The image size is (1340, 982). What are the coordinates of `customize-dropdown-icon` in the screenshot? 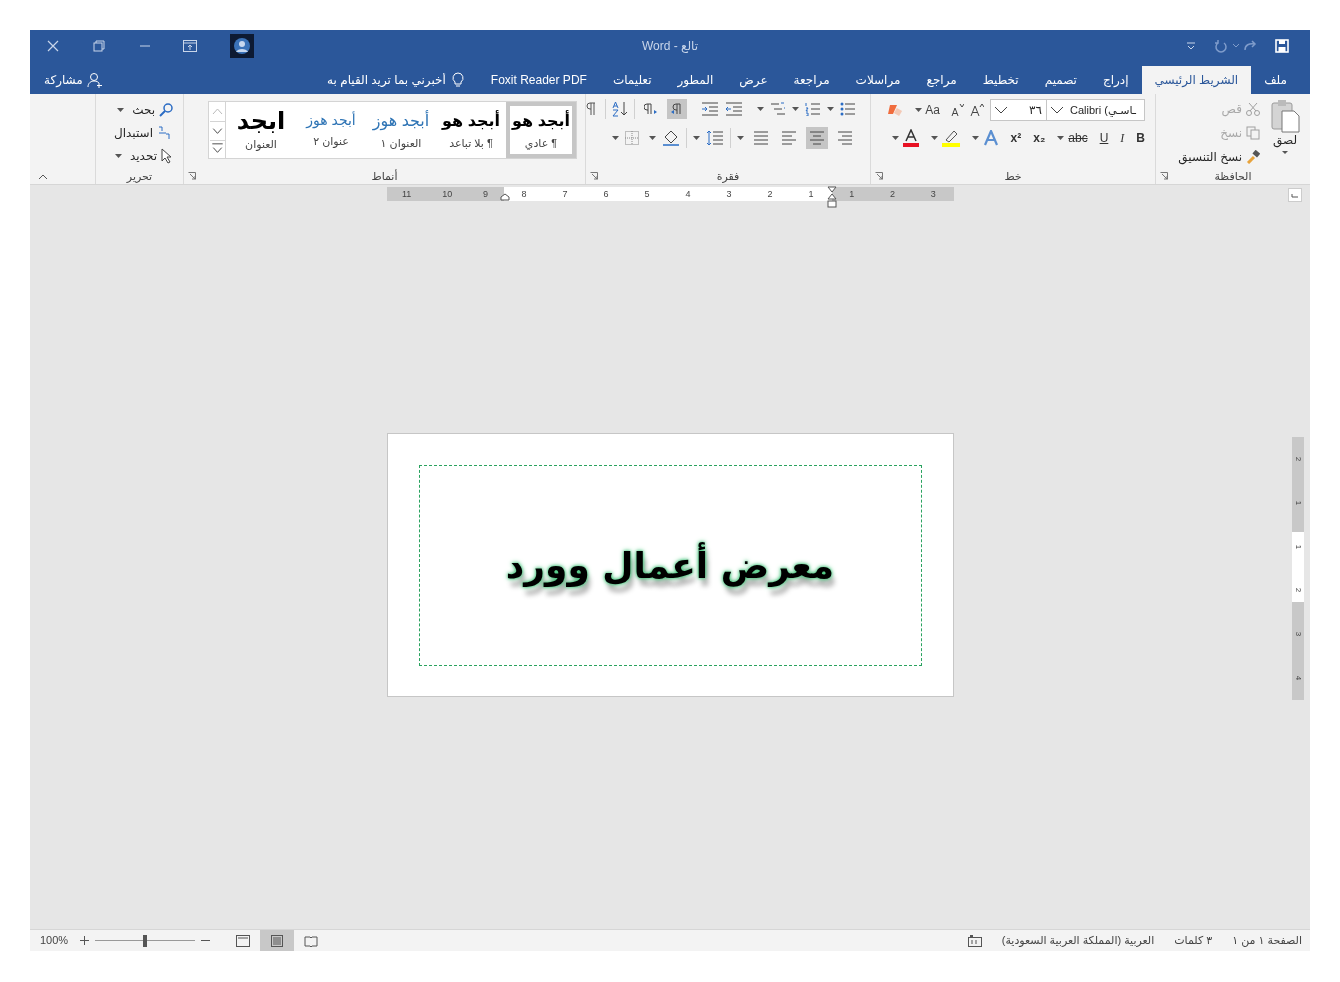 It's located at (1191, 46).